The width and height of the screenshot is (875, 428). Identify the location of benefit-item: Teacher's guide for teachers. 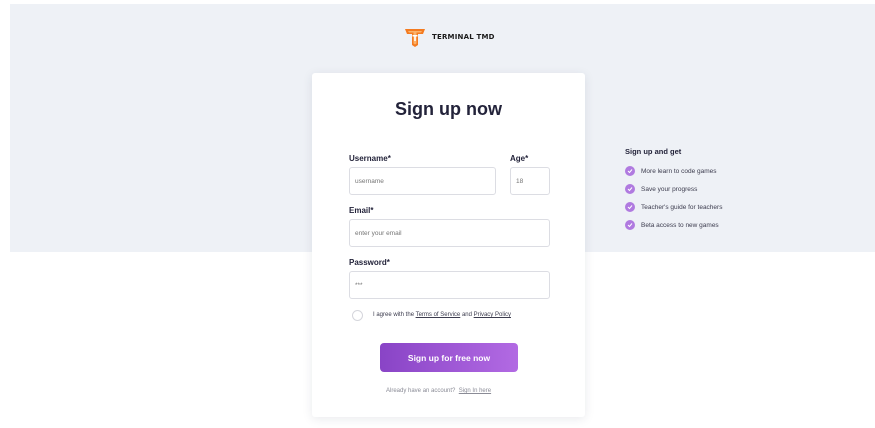
(673, 207).